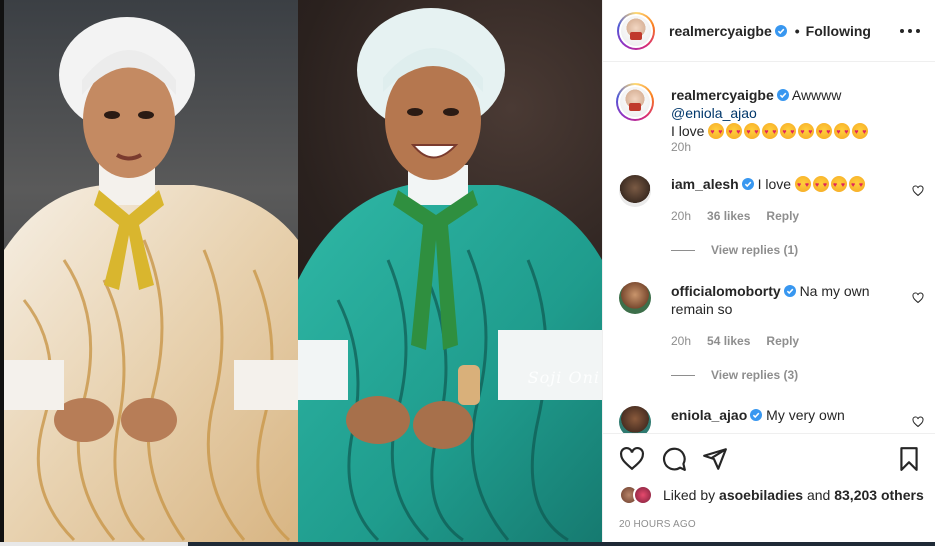 This screenshot has width=935, height=546. I want to click on comment-username: officialomoborty, so click(726, 291).